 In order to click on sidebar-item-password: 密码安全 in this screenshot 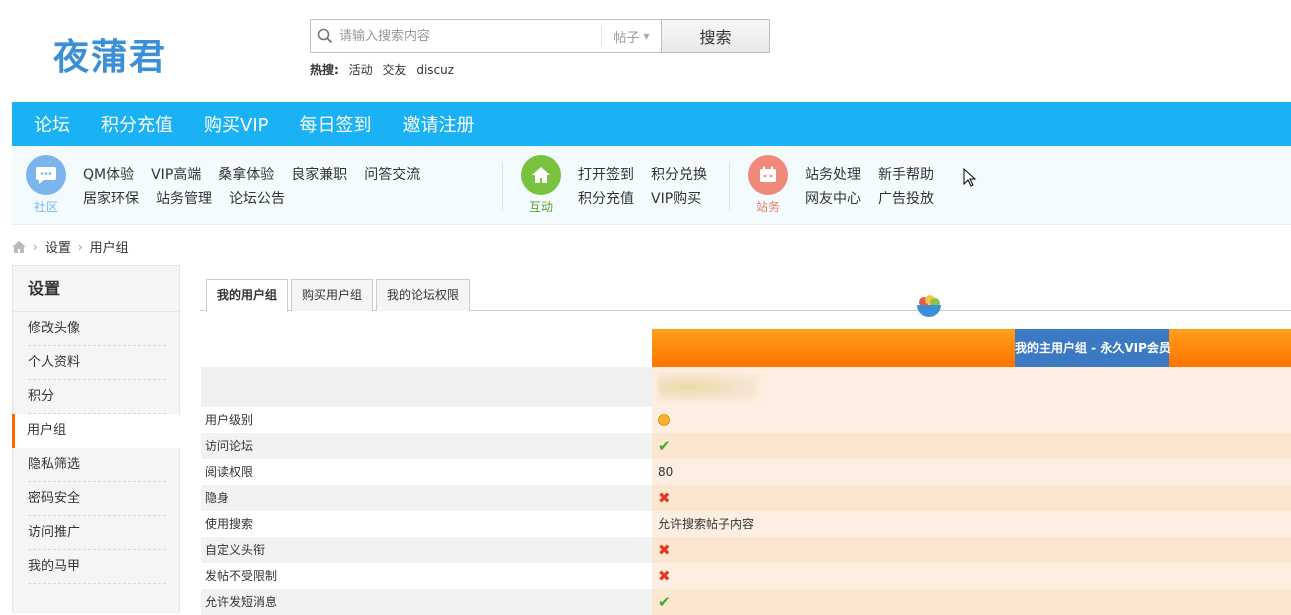, I will do `click(96, 499)`.